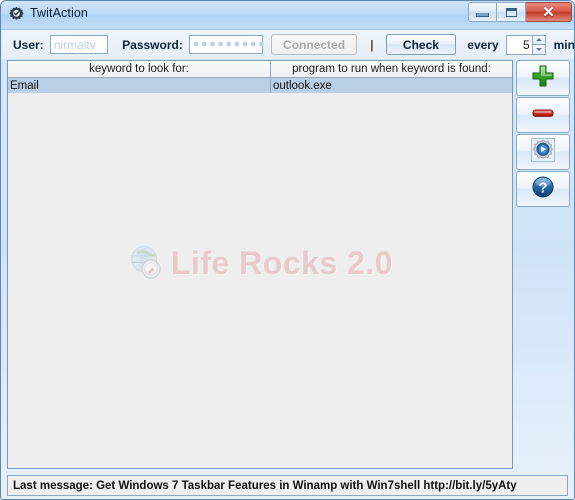 The width and height of the screenshot is (575, 500). I want to click on minimize-button, so click(482, 12).